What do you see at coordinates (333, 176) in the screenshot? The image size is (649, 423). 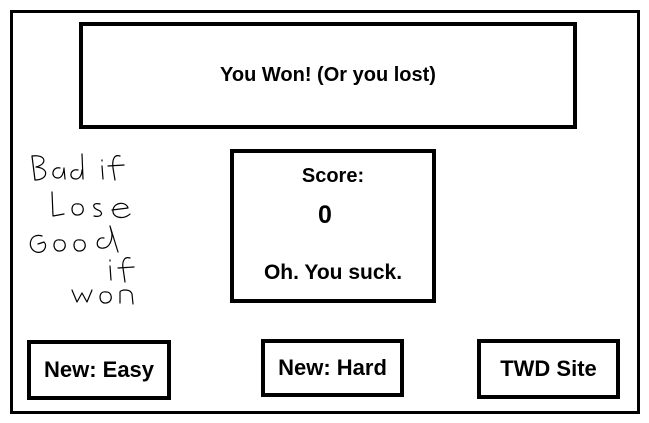 I see `score-label: Score:` at bounding box center [333, 176].